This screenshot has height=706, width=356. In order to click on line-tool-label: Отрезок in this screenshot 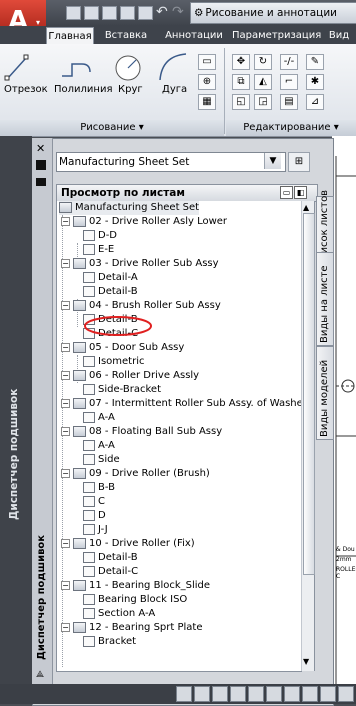, I will do `click(26, 89)`.